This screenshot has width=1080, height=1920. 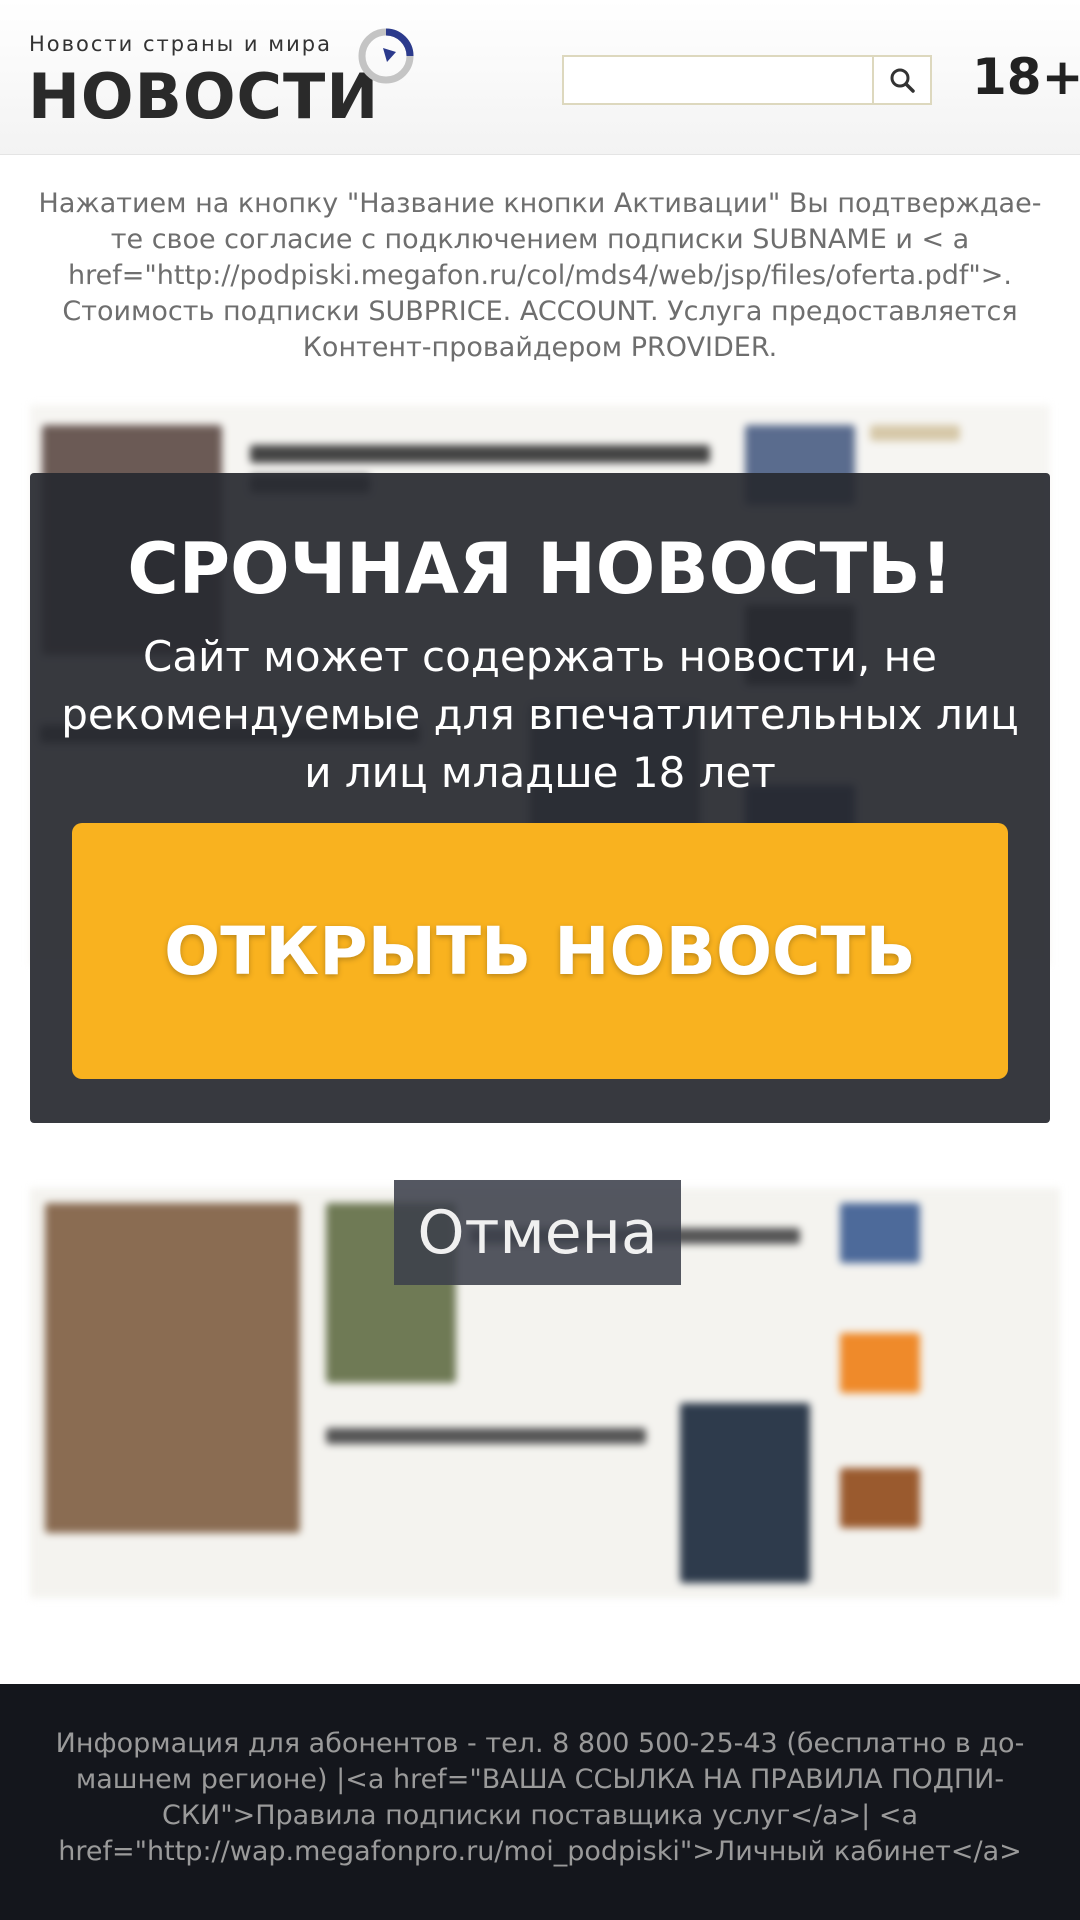 I want to click on search-box, so click(x=747, y=80).